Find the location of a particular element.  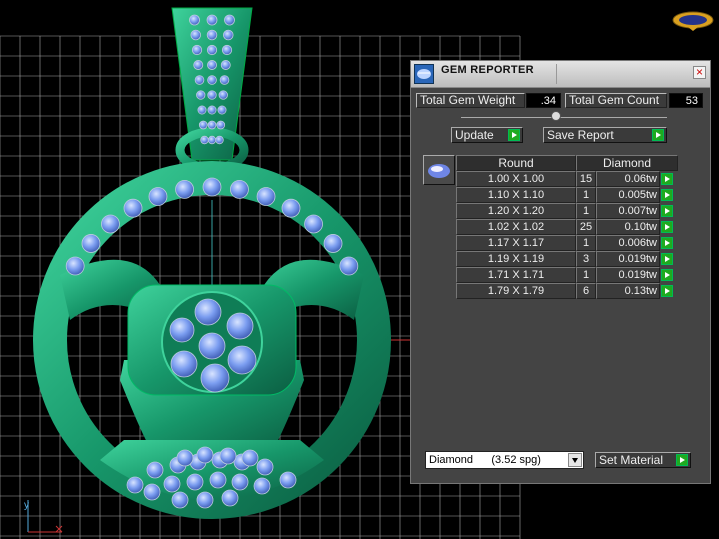

table-cell-size: 1.71 X 1.71 is located at coordinates (516, 275).